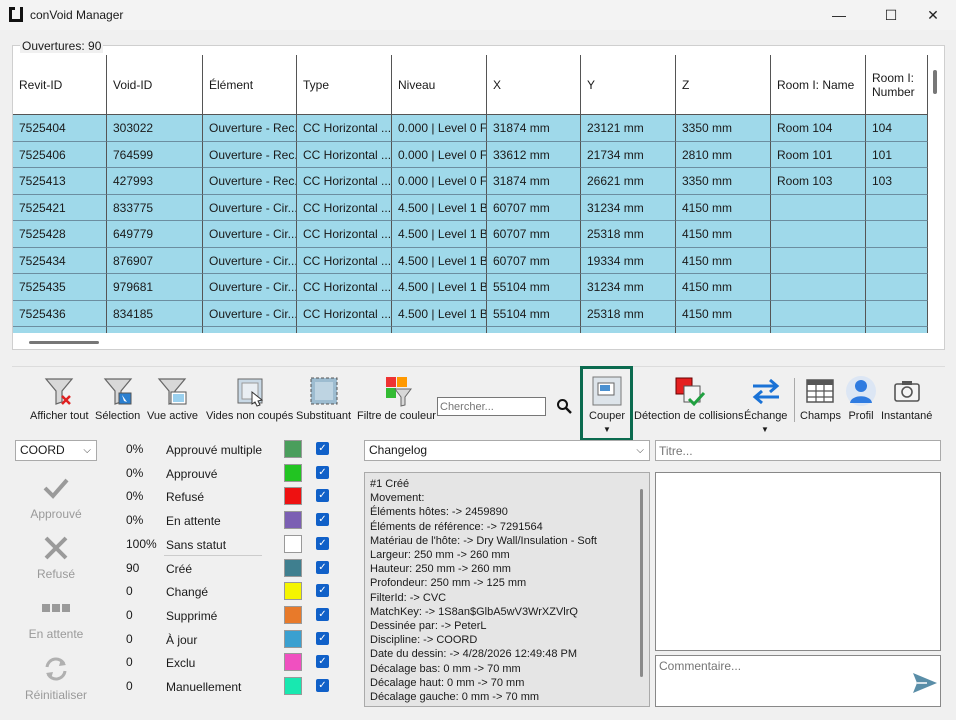 This screenshot has width=956, height=720. Describe the element at coordinates (628, 260) in the screenshot. I see `table-cell: 19334 mm` at that location.